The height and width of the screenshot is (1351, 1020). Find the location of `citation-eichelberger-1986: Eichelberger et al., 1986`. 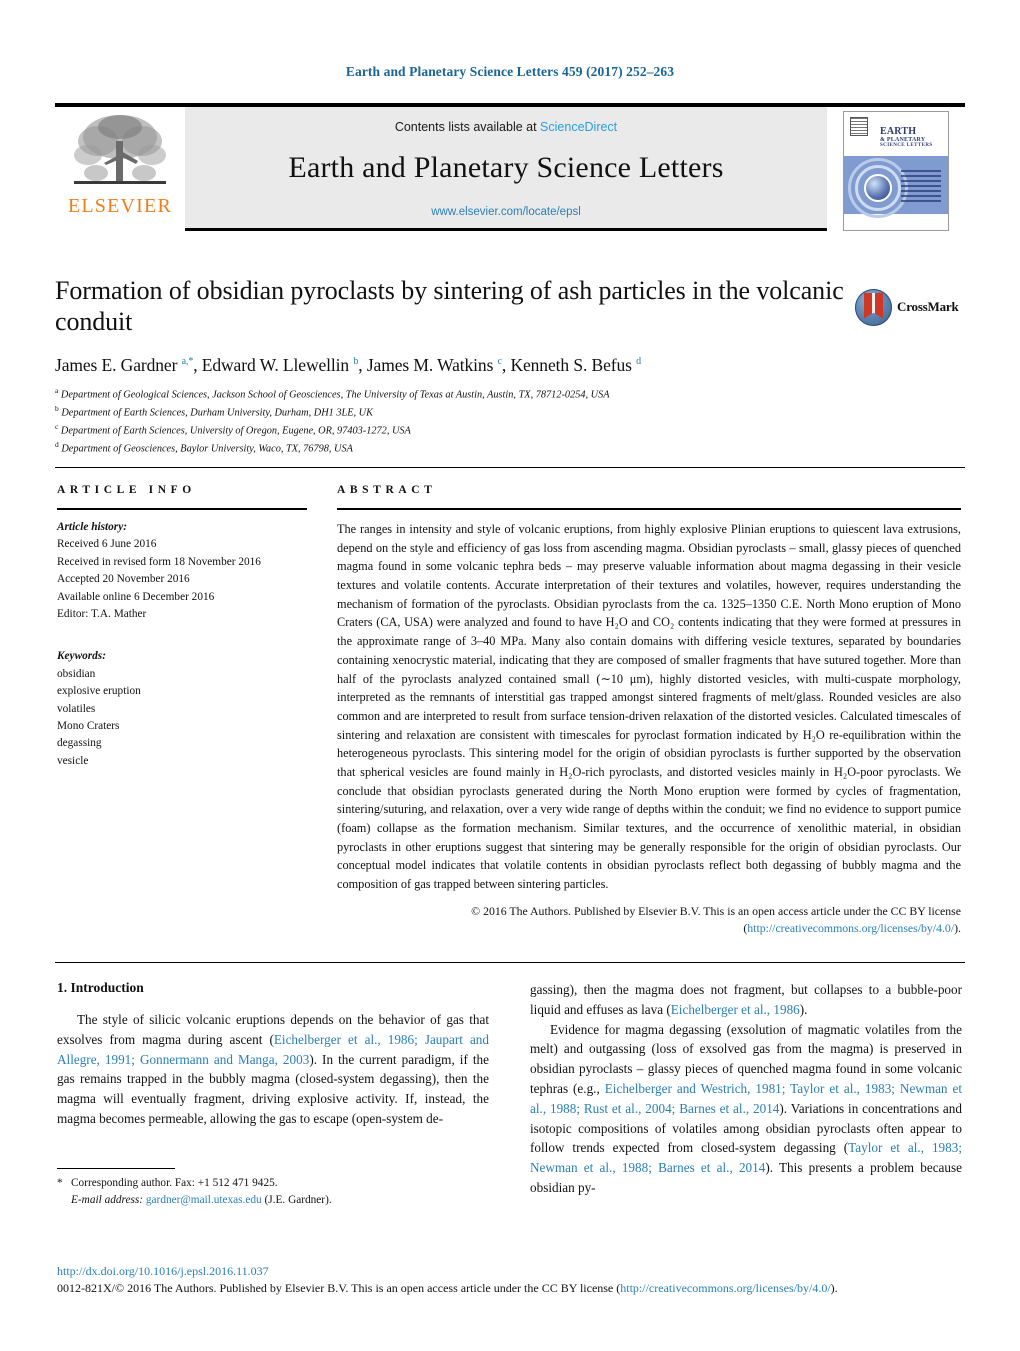

citation-eichelberger-1986: Eichelberger et al., 1986 is located at coordinates (735, 1009).